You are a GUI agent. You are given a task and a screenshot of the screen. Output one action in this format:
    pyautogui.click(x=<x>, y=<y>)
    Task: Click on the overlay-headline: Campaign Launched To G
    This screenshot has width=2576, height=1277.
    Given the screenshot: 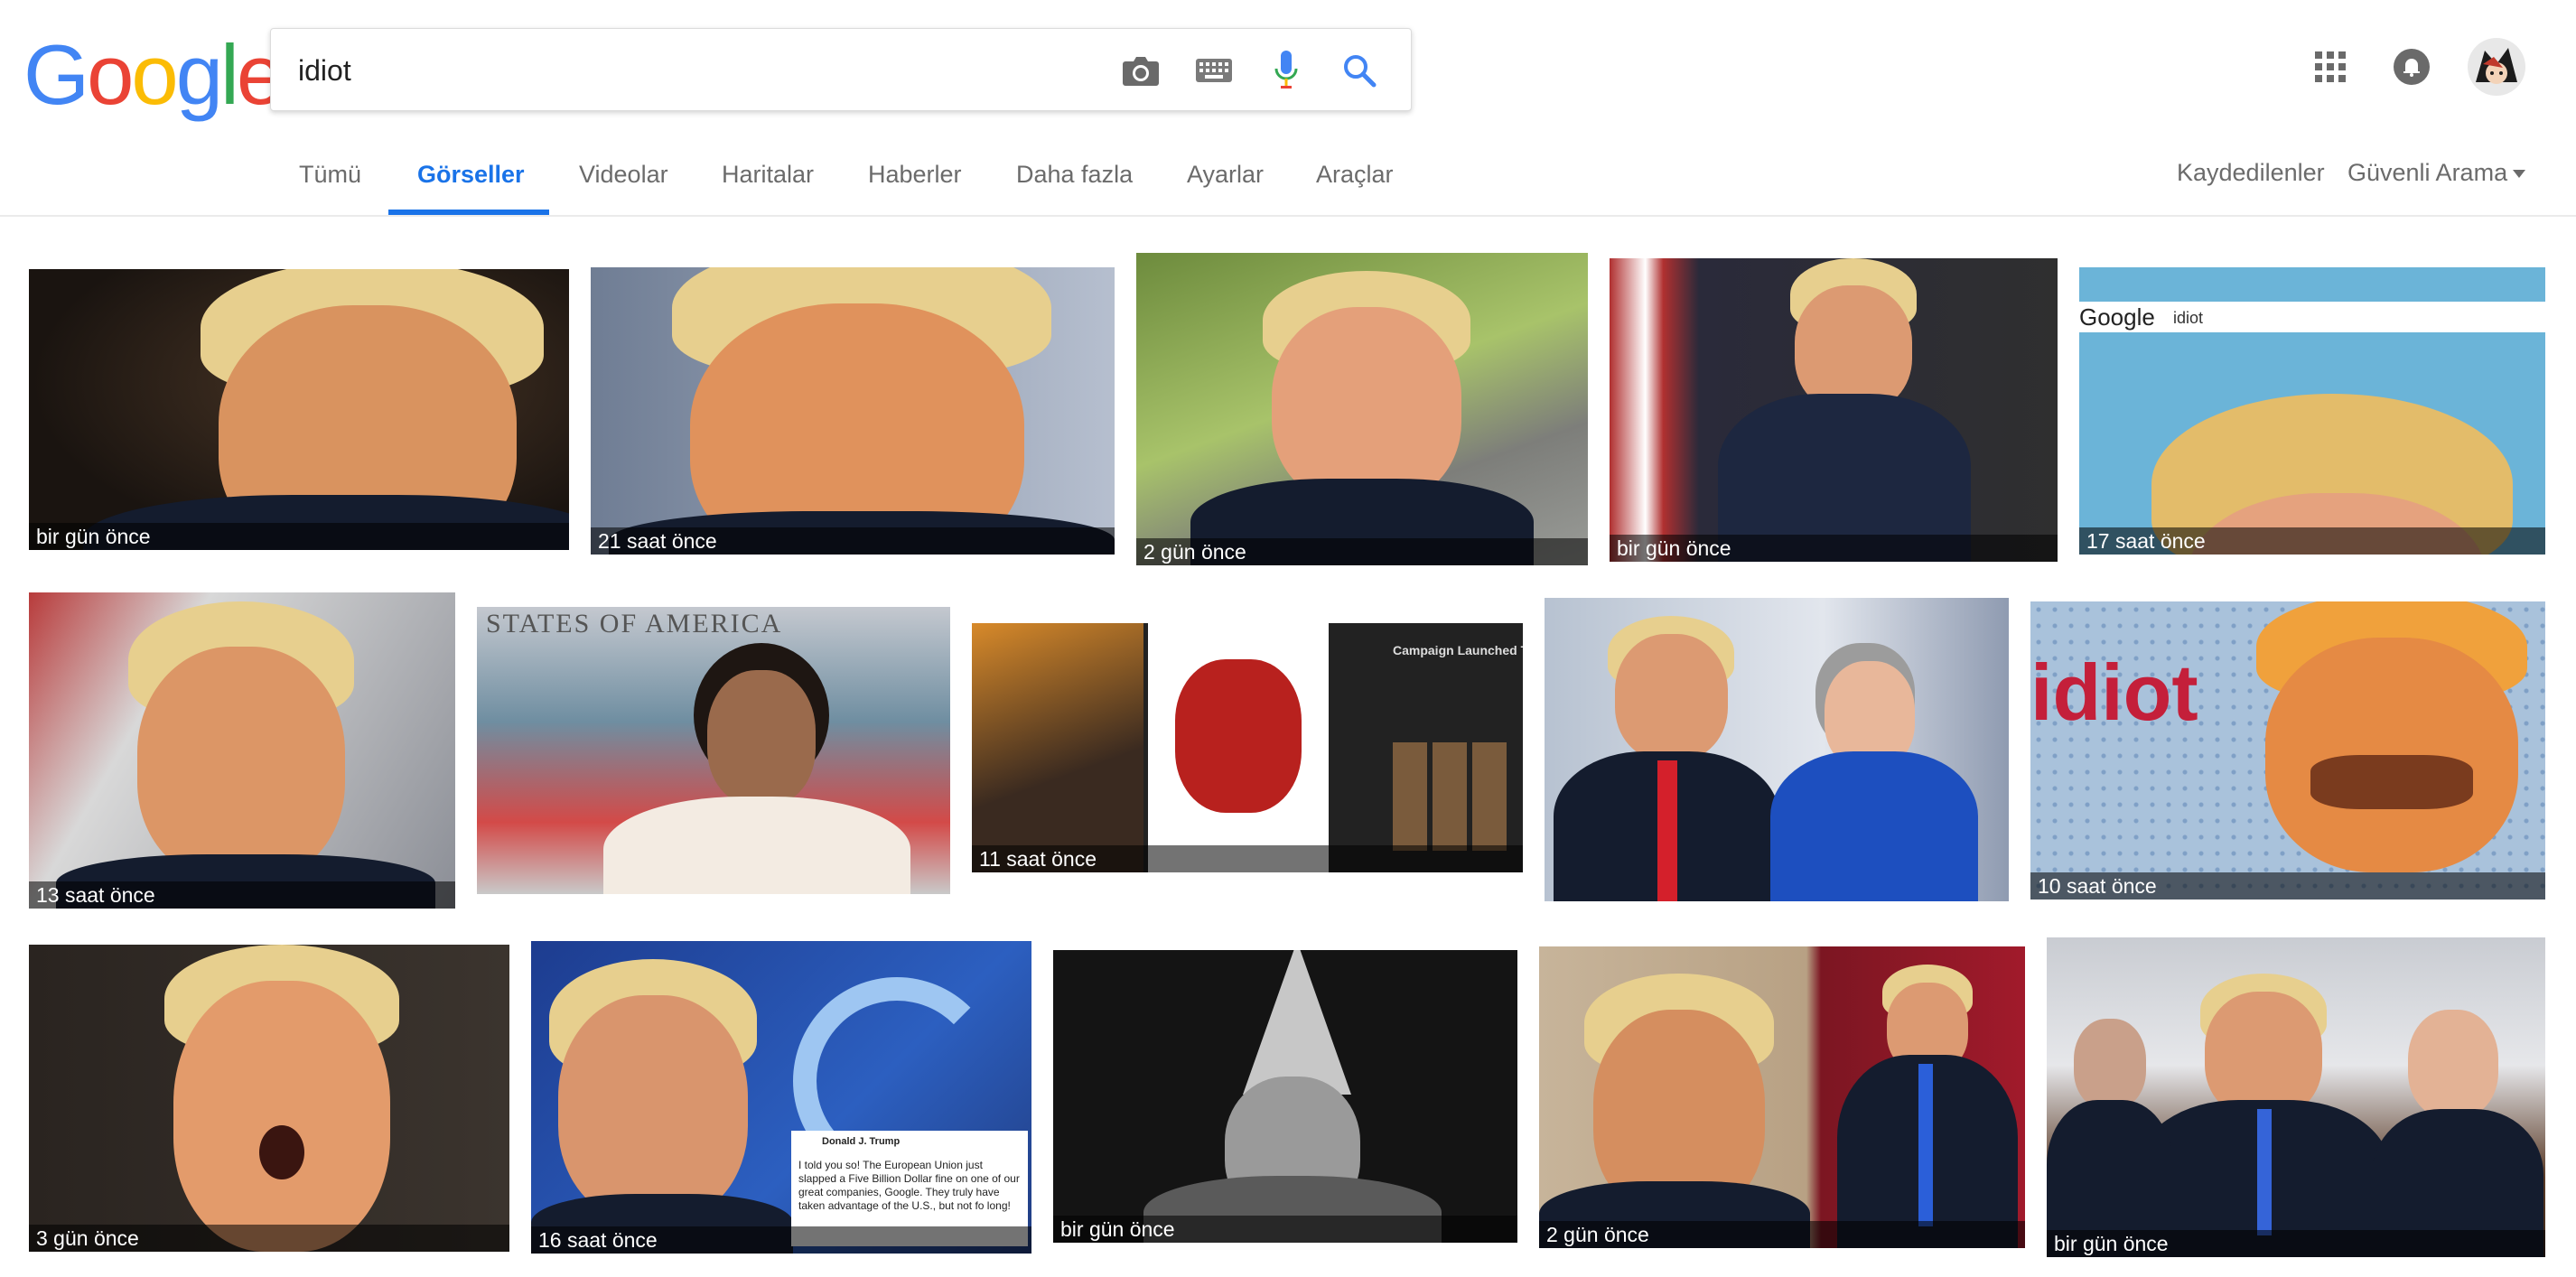 What is the action you would take?
    pyautogui.click(x=1458, y=650)
    